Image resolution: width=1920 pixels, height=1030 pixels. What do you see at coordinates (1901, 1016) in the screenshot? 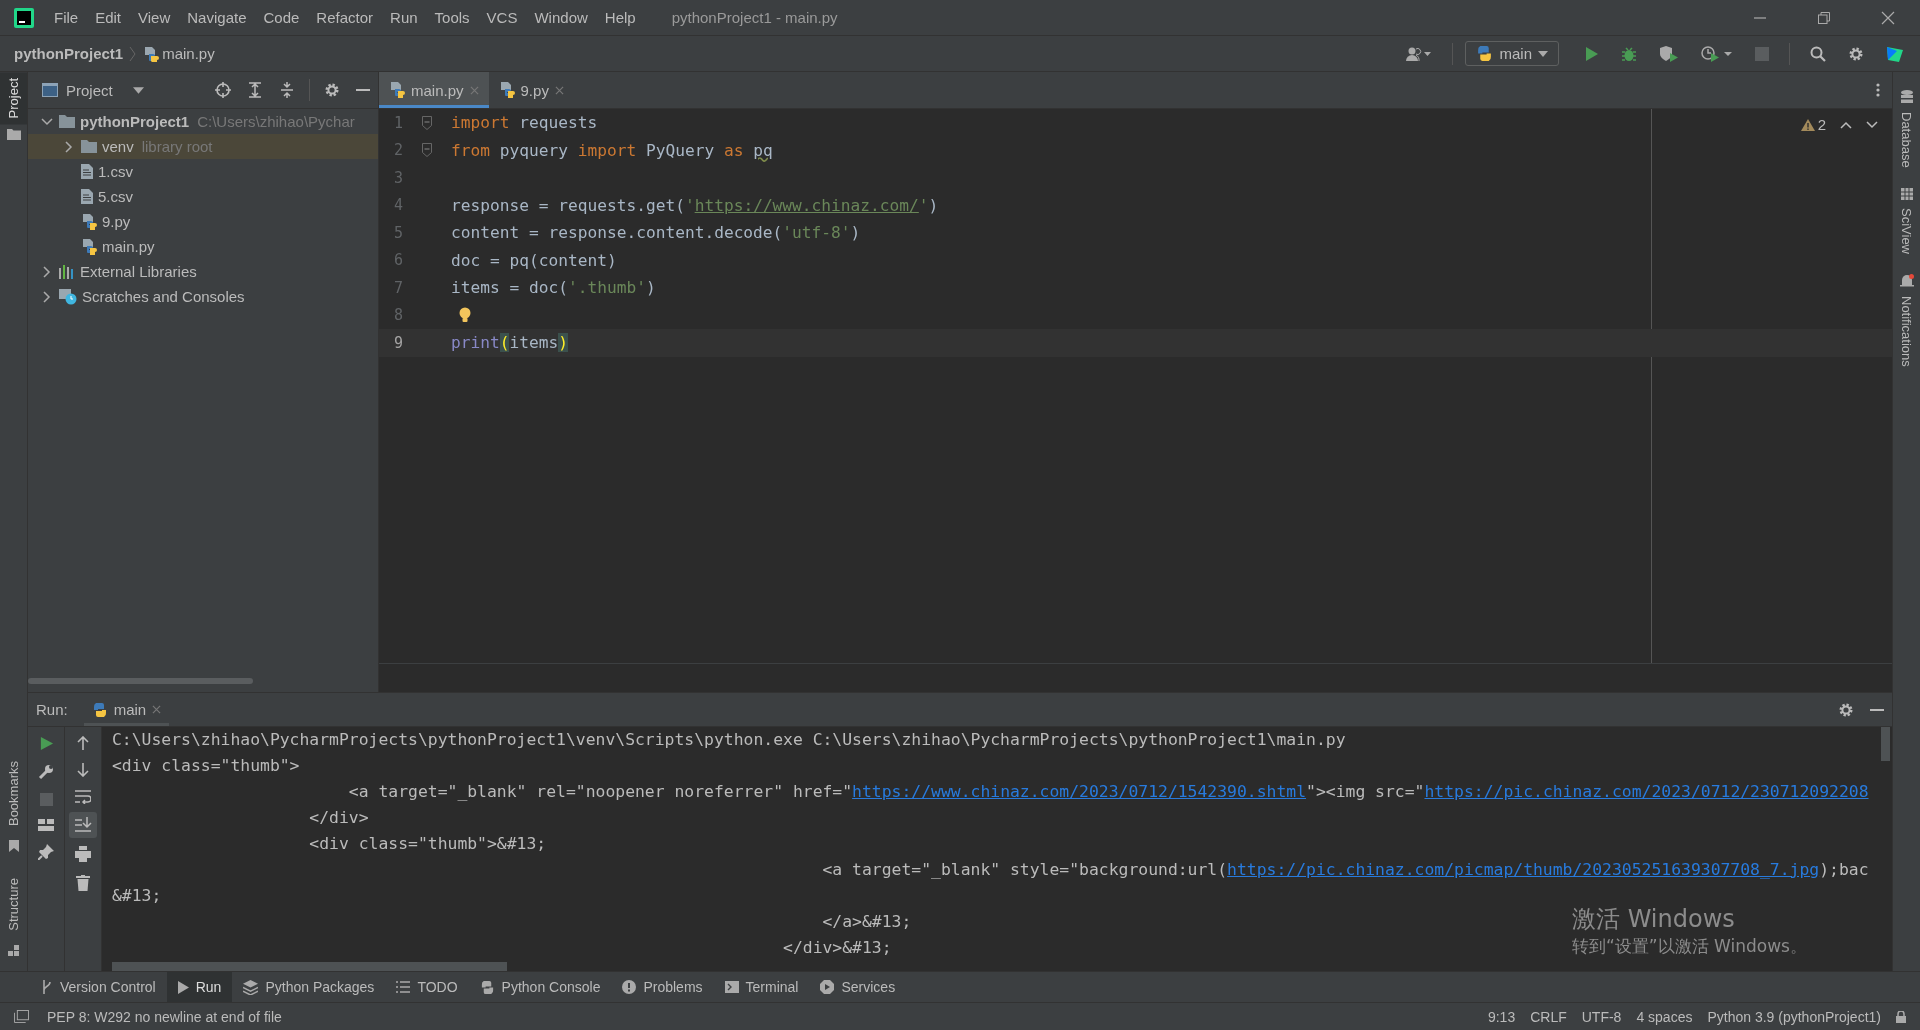
I see `lock-icon` at bounding box center [1901, 1016].